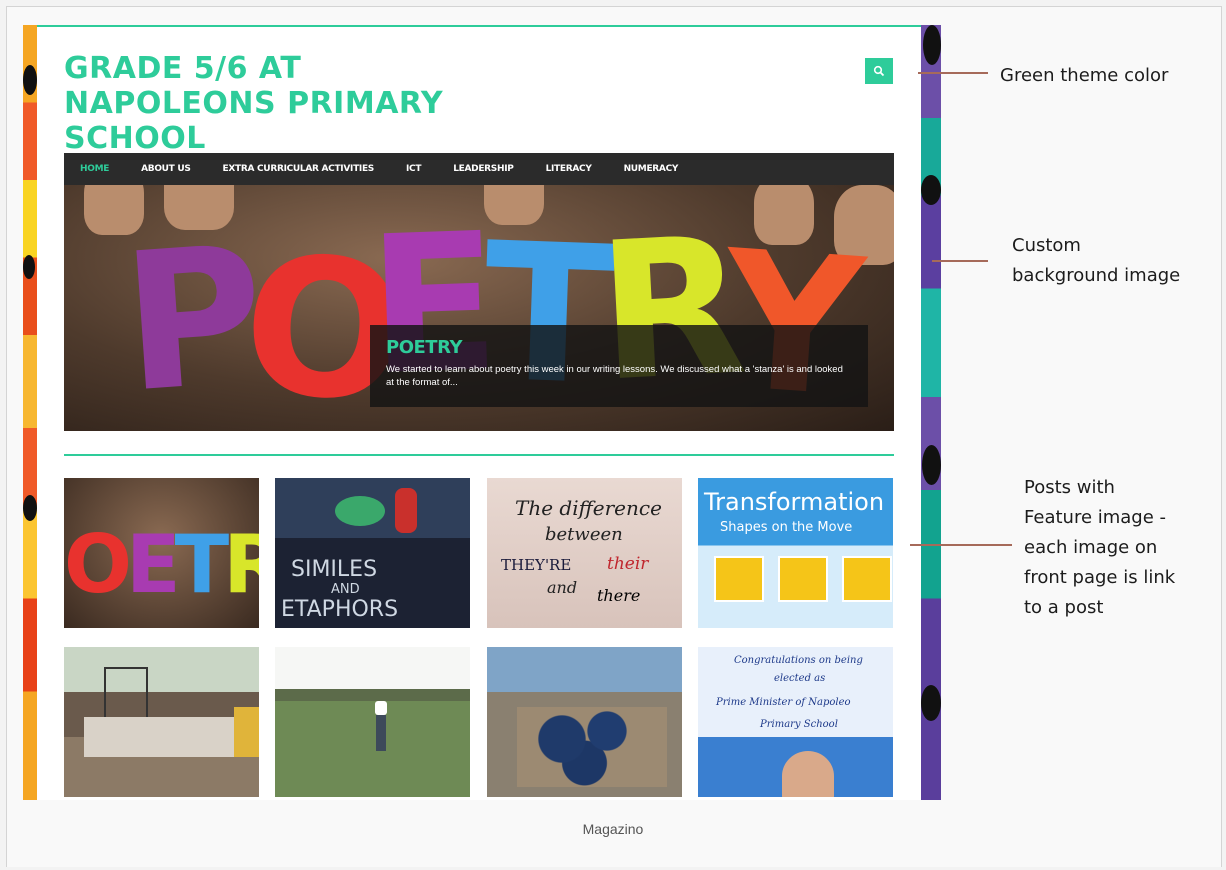 The height and width of the screenshot is (870, 1226). I want to click on thumbnail-text: THEY'RE, so click(536, 565).